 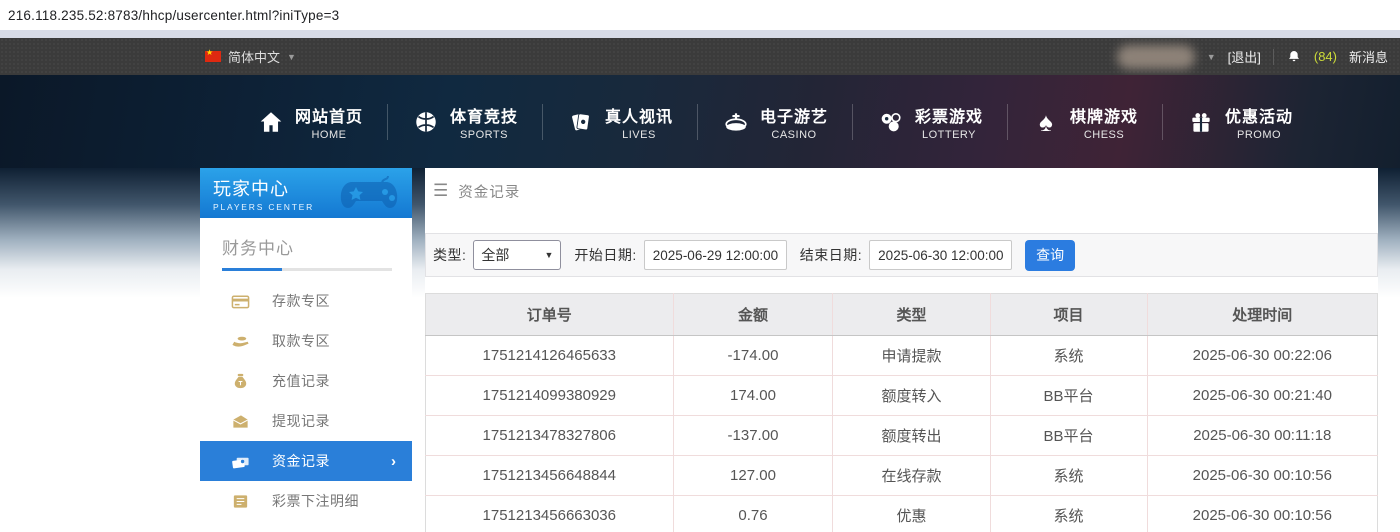 I want to click on cell-order-no: 1751214099380929, so click(x=549, y=395).